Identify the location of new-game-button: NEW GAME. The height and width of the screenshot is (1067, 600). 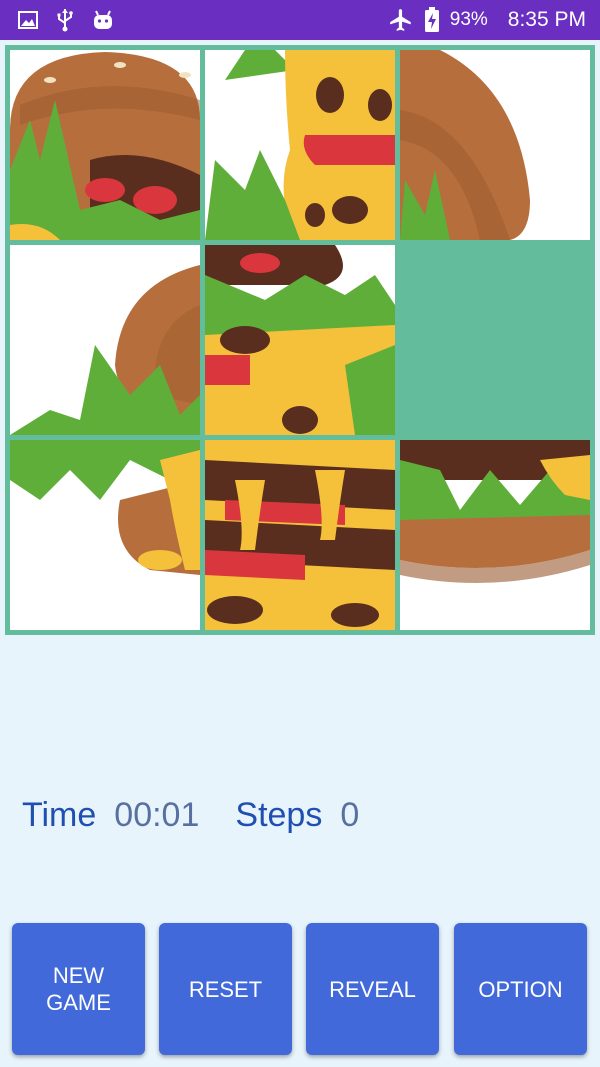
(78, 989).